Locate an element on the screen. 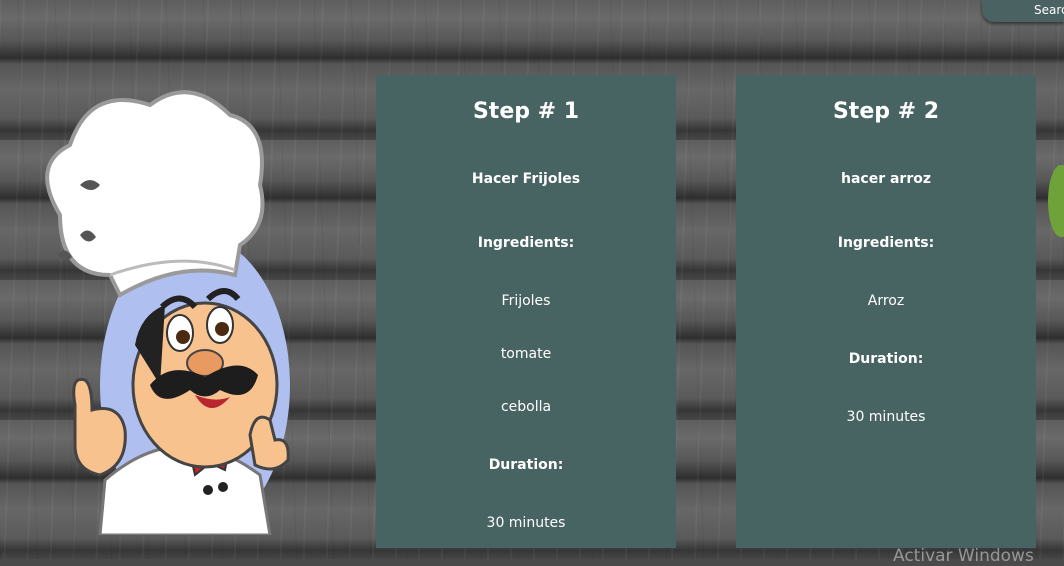  ingredient-item: tomate is located at coordinates (526, 354).